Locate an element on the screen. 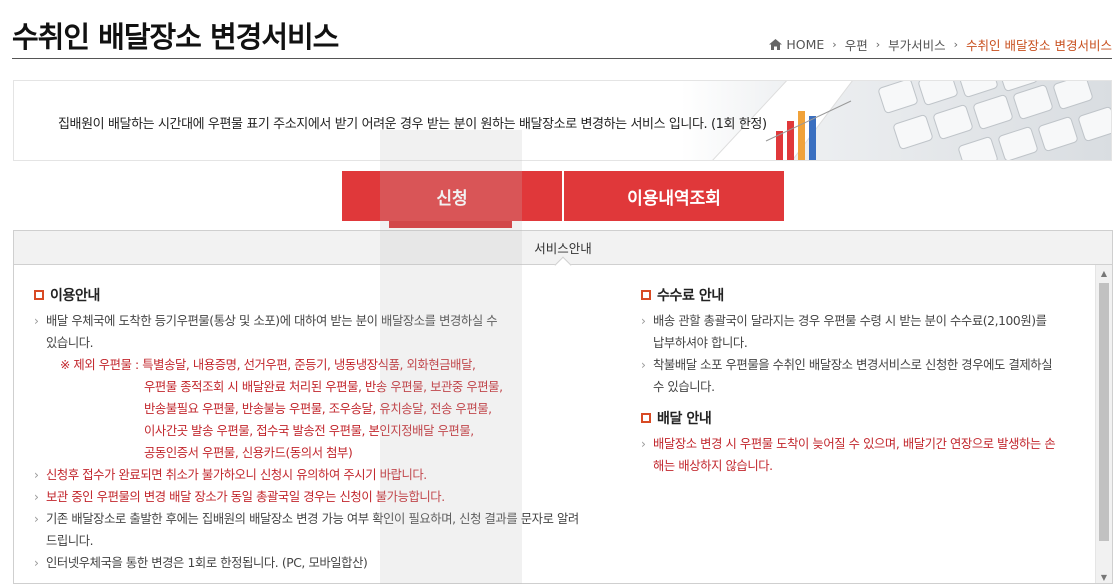 This screenshot has width=1120, height=584. panel-header: 서비스안내 is located at coordinates (563, 252).